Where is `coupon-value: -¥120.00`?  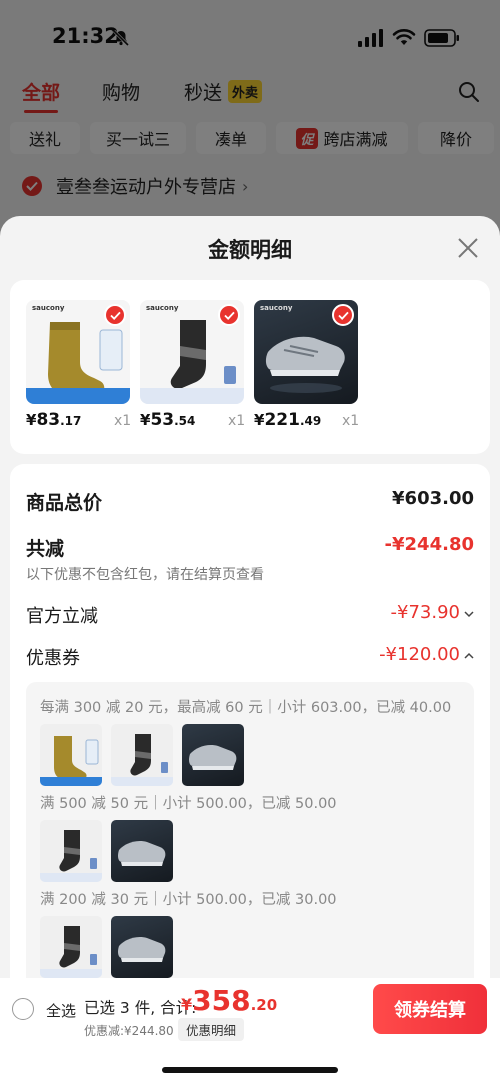 coupon-value: -¥120.00 is located at coordinates (419, 654).